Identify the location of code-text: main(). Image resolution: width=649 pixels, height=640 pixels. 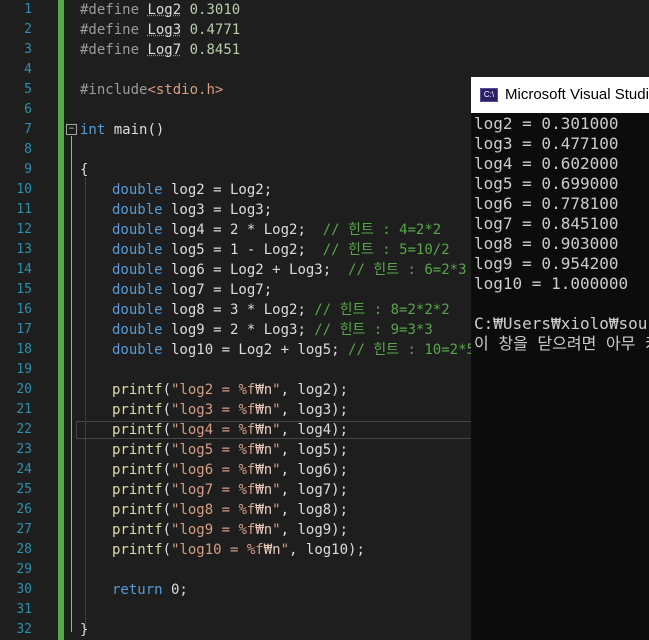
(135, 130).